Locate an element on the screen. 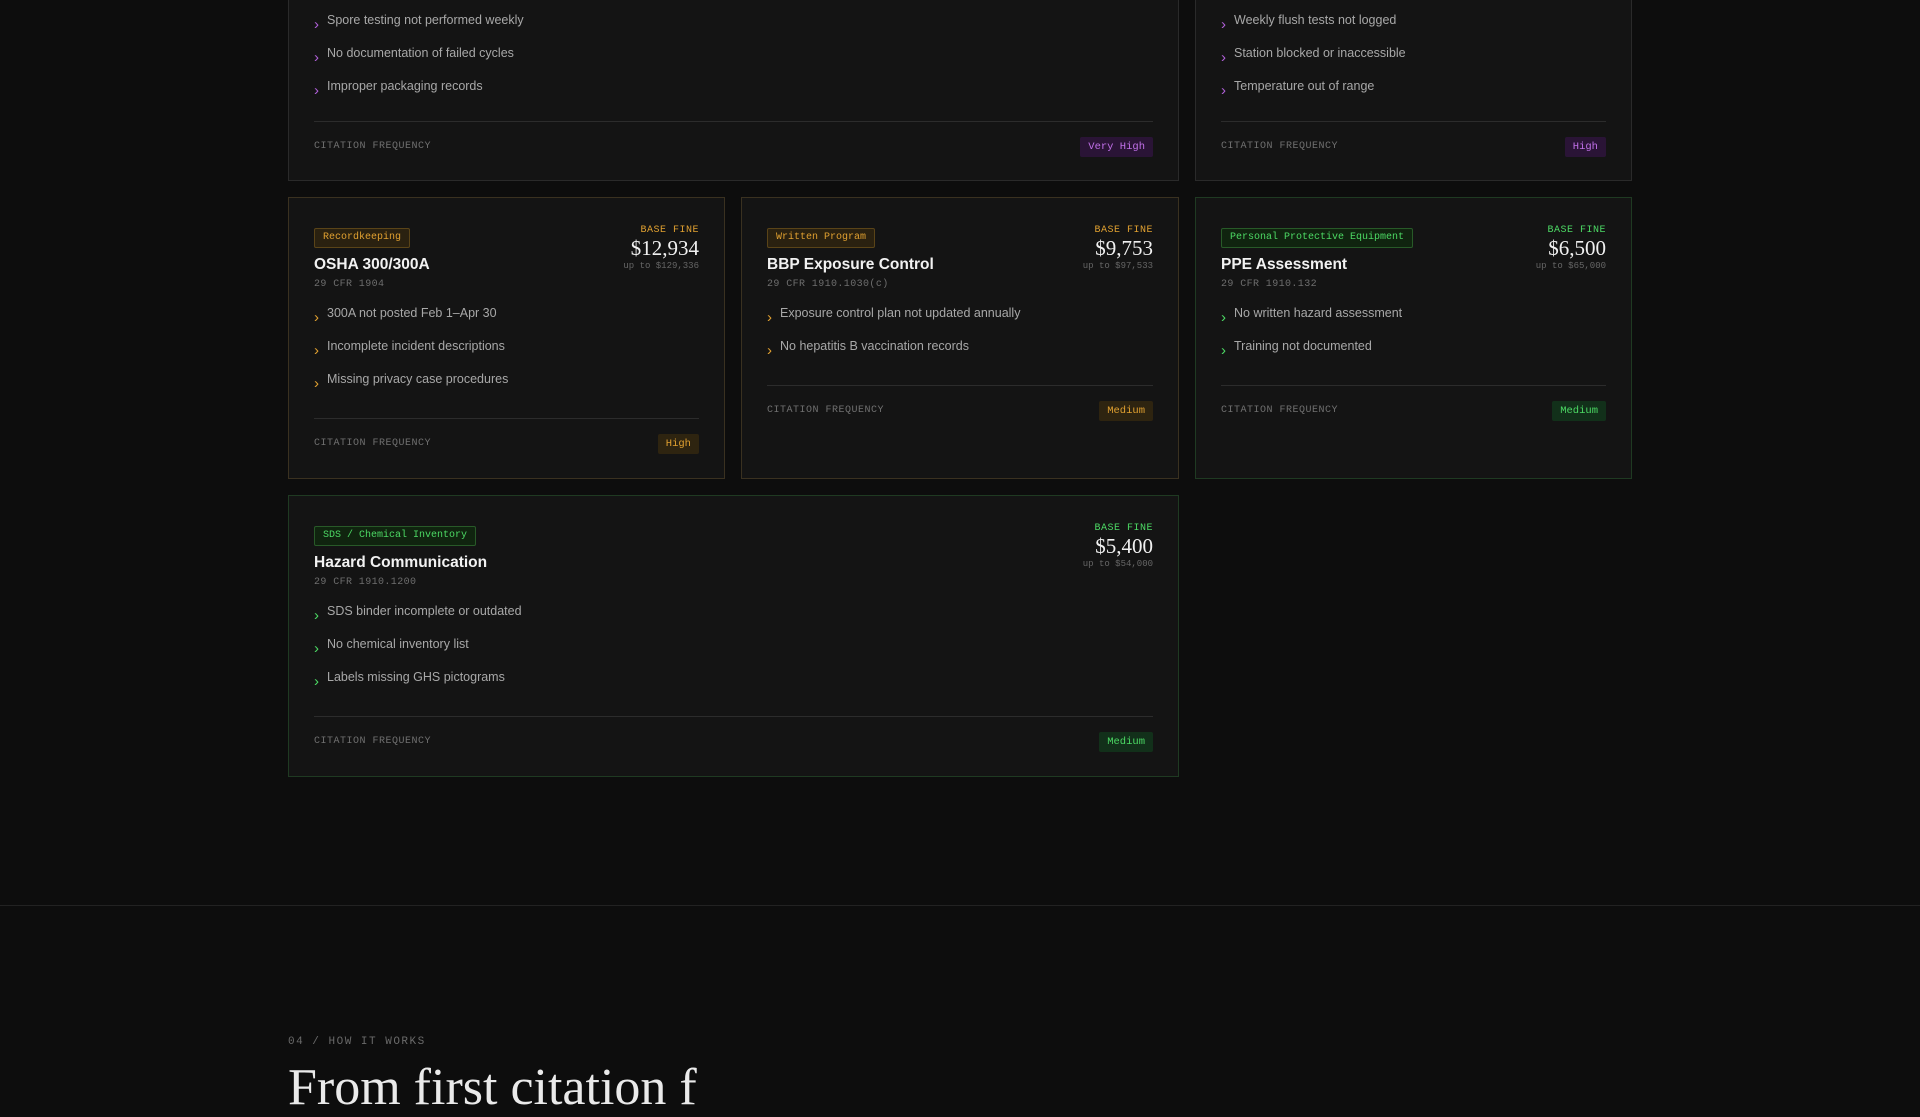 The width and height of the screenshot is (1920, 1117). list-item: › No hepatitis B vaccination records is located at coordinates (868, 349).